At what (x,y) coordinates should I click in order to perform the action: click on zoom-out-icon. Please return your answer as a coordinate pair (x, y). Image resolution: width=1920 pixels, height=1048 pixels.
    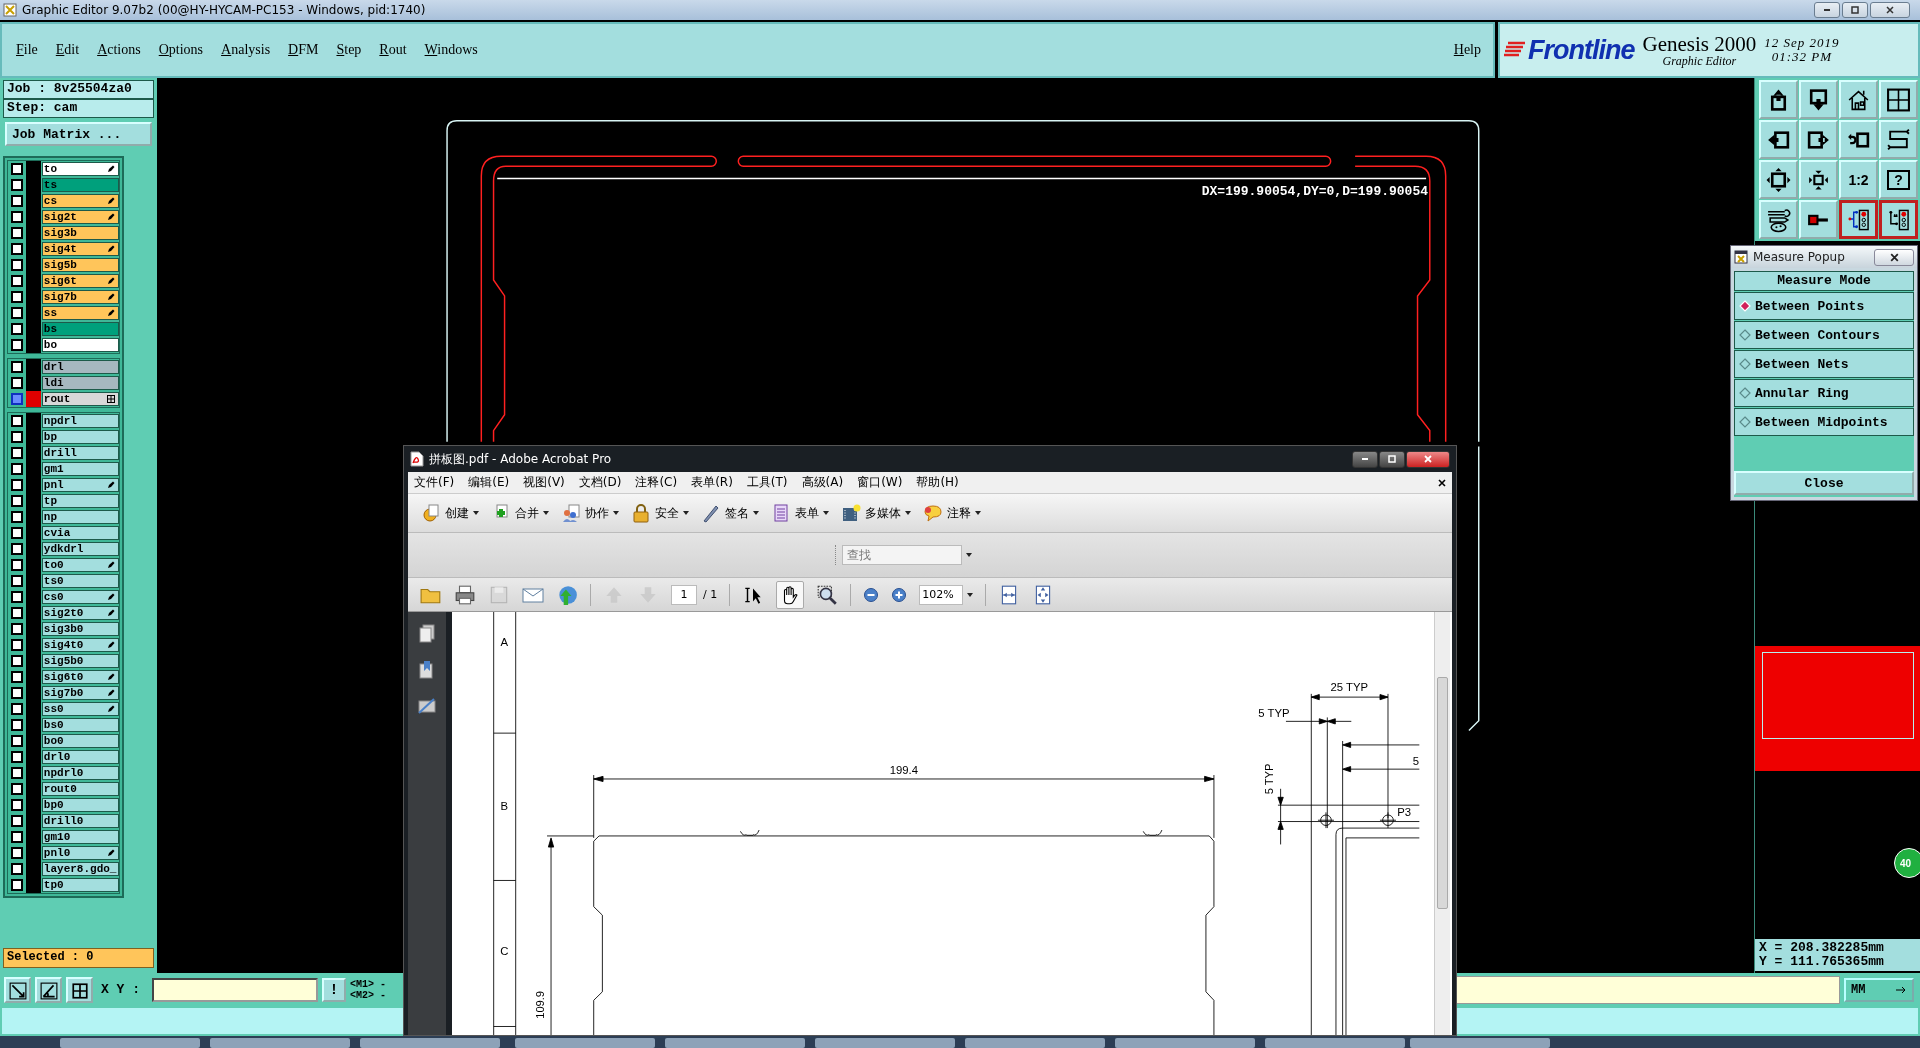
    Looking at the image, I should click on (871, 594).